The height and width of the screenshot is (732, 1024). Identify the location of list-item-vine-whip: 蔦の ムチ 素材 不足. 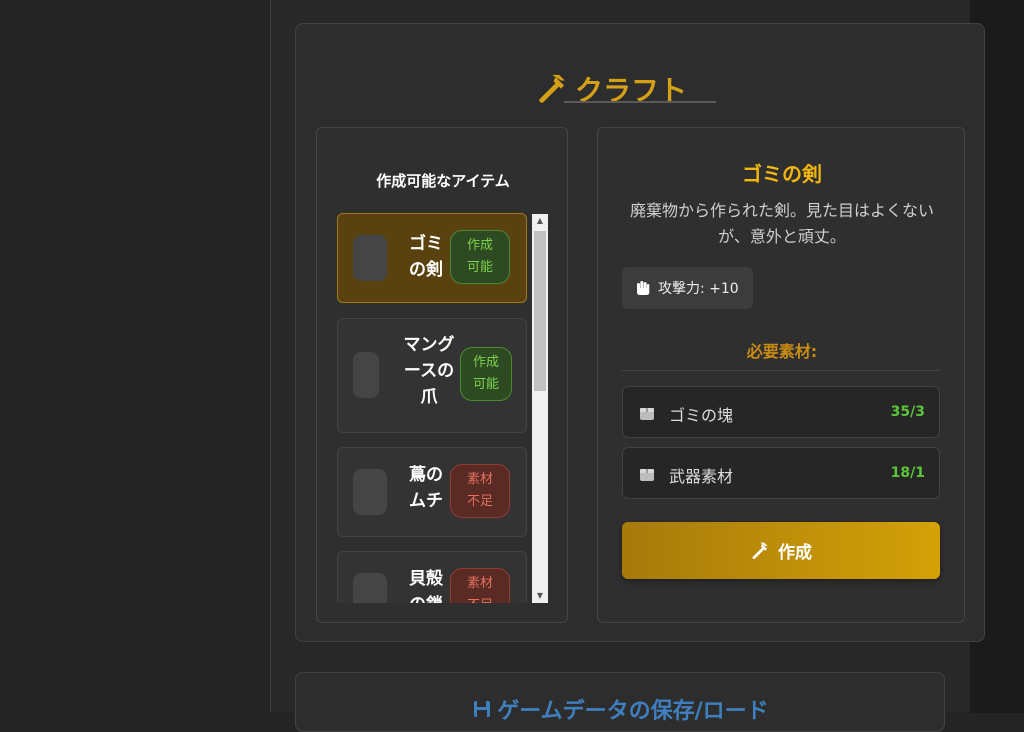
(432, 492).